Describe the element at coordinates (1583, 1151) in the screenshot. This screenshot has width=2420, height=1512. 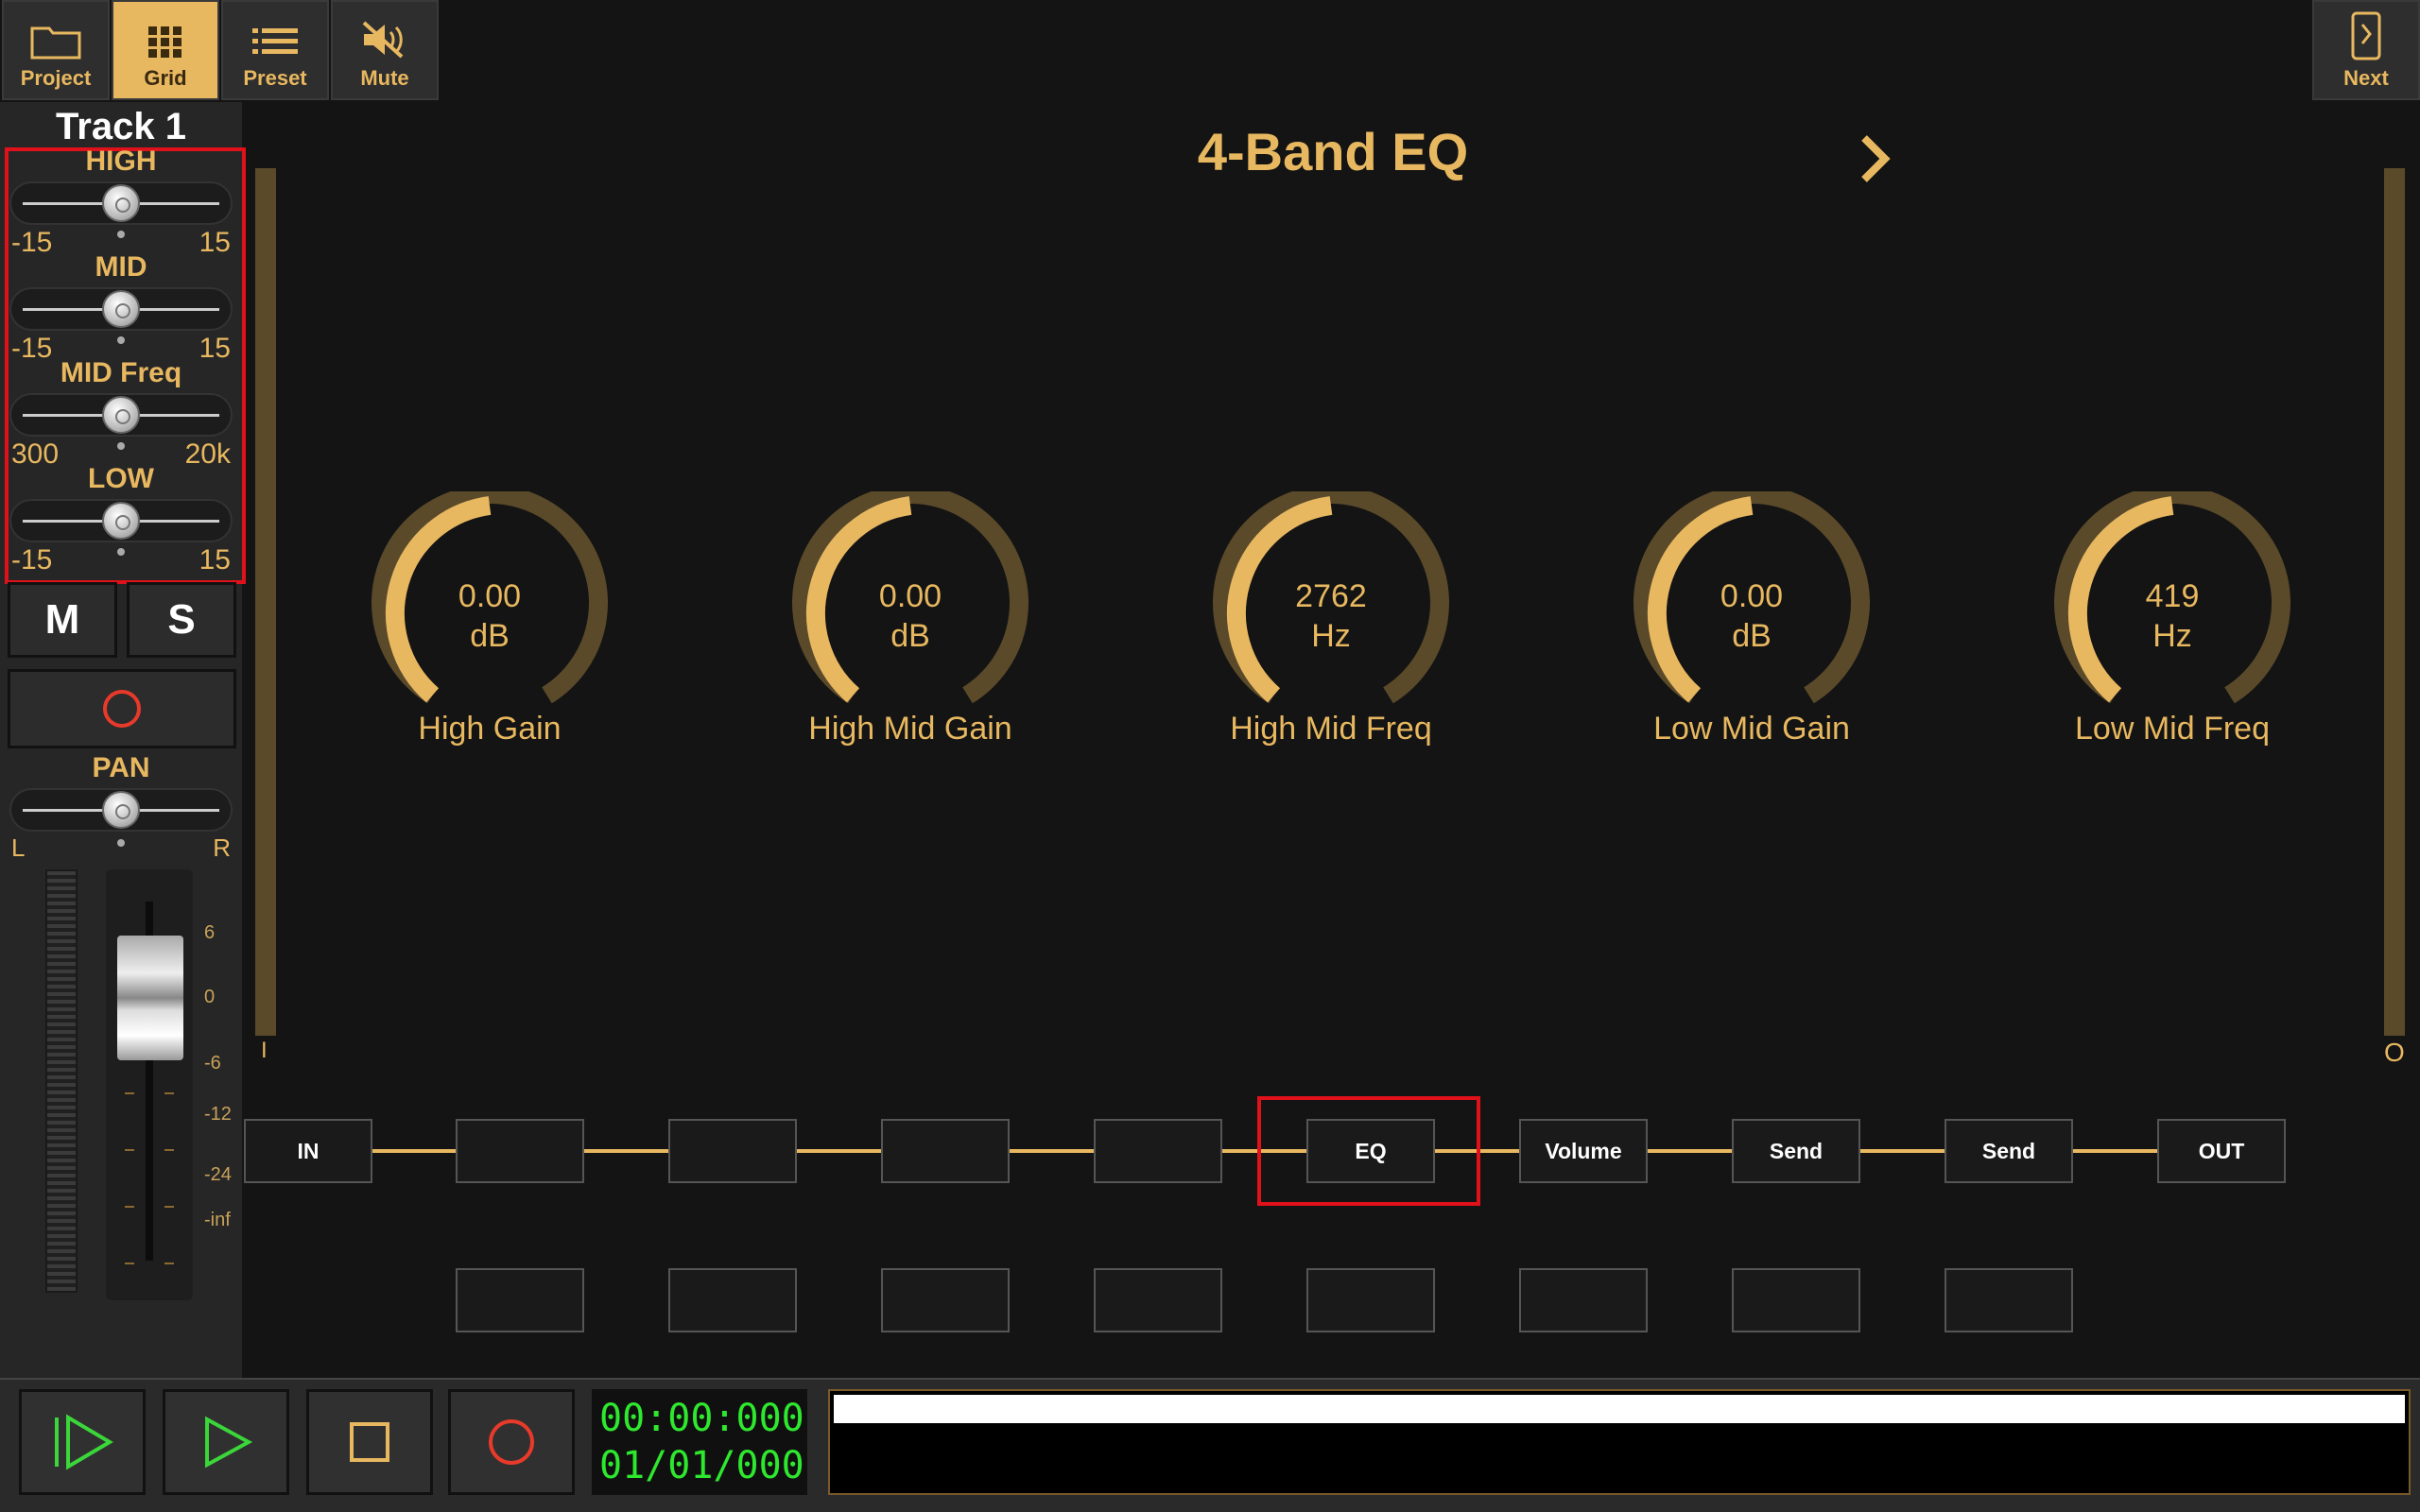
I see `chain-slot-volume: Volume` at that location.